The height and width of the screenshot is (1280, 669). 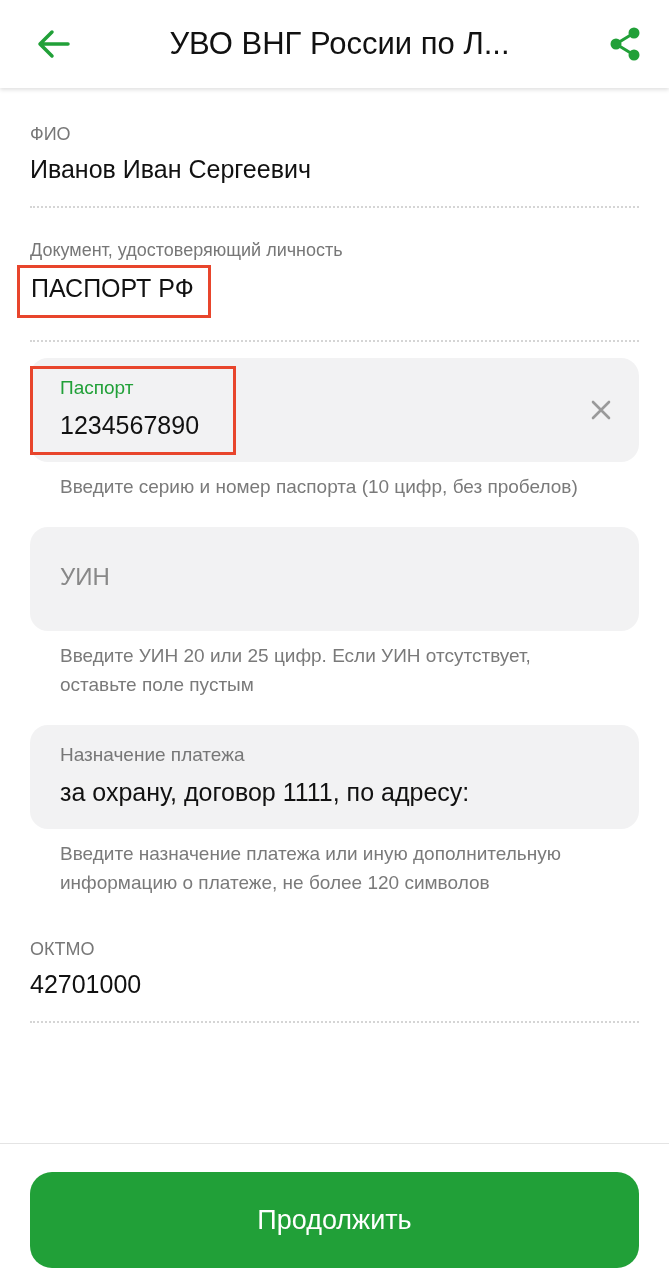 I want to click on field-value: ПАСПОРТ РФ, so click(x=112, y=288).